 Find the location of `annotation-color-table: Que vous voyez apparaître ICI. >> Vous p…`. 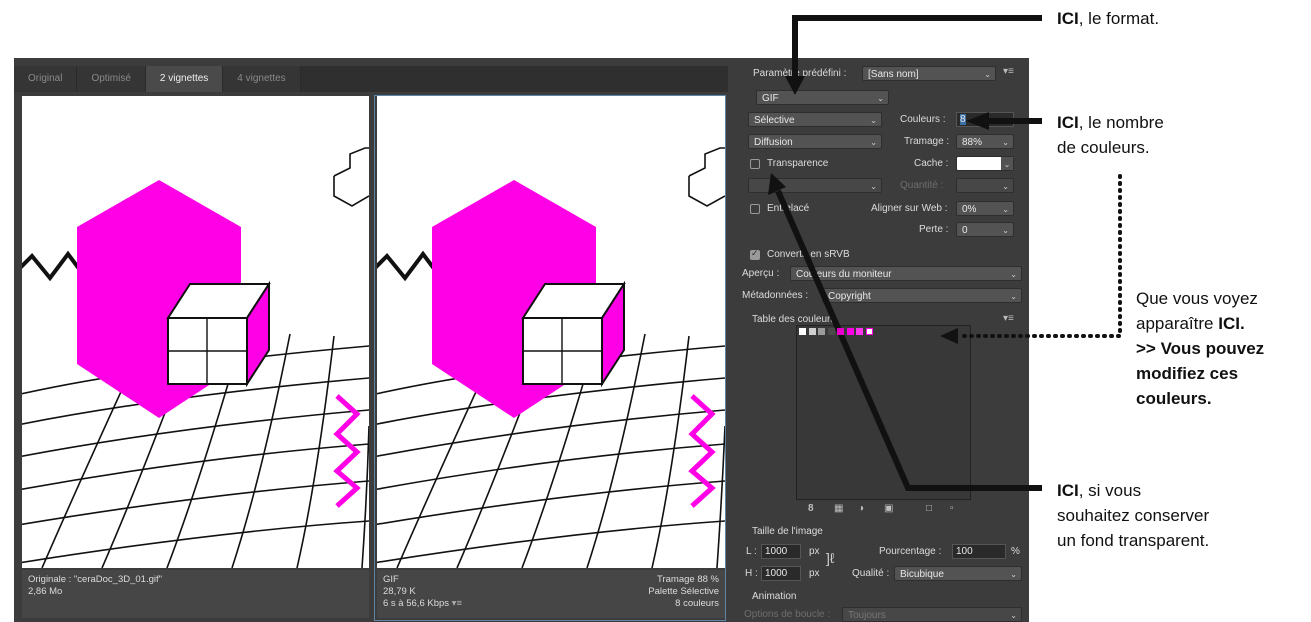

annotation-color-table: Que vous voyez apparaître ICI. >> Vous p… is located at coordinates (1200, 348).